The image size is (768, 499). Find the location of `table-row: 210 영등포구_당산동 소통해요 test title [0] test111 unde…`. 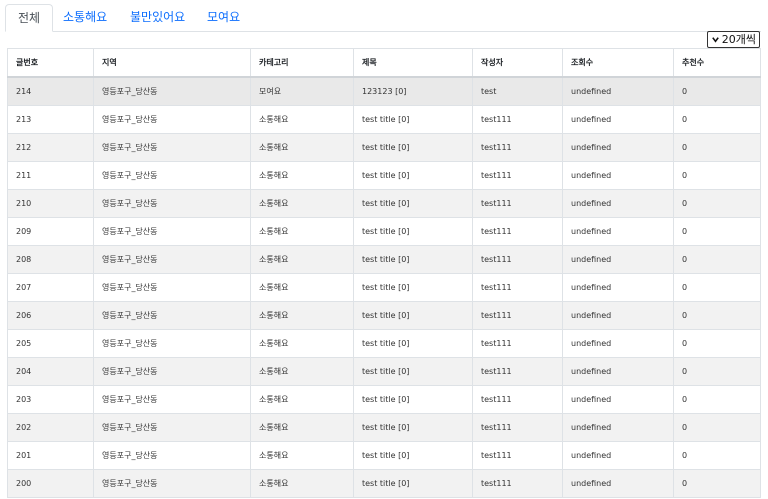

table-row: 210 영등포구_당산동 소통해요 test title [0] test111 unde… is located at coordinates (384, 203).